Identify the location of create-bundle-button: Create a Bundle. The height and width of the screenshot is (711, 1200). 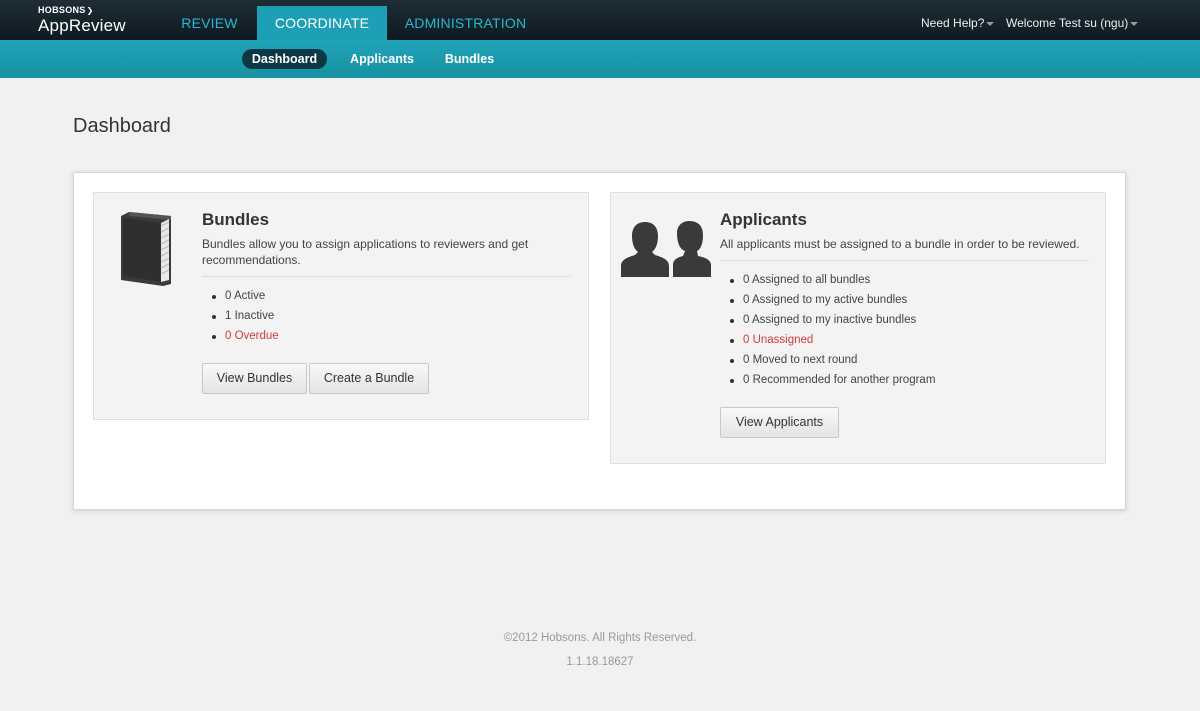
(369, 378).